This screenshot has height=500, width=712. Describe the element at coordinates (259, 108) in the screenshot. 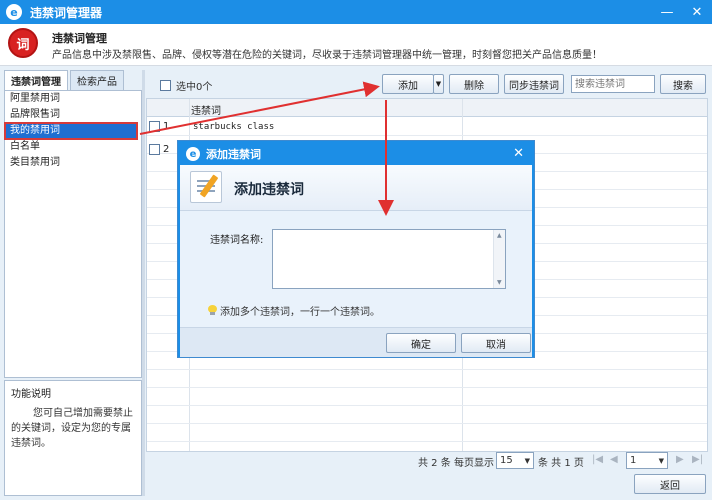

I see `annotation-arrow-to-add` at that location.